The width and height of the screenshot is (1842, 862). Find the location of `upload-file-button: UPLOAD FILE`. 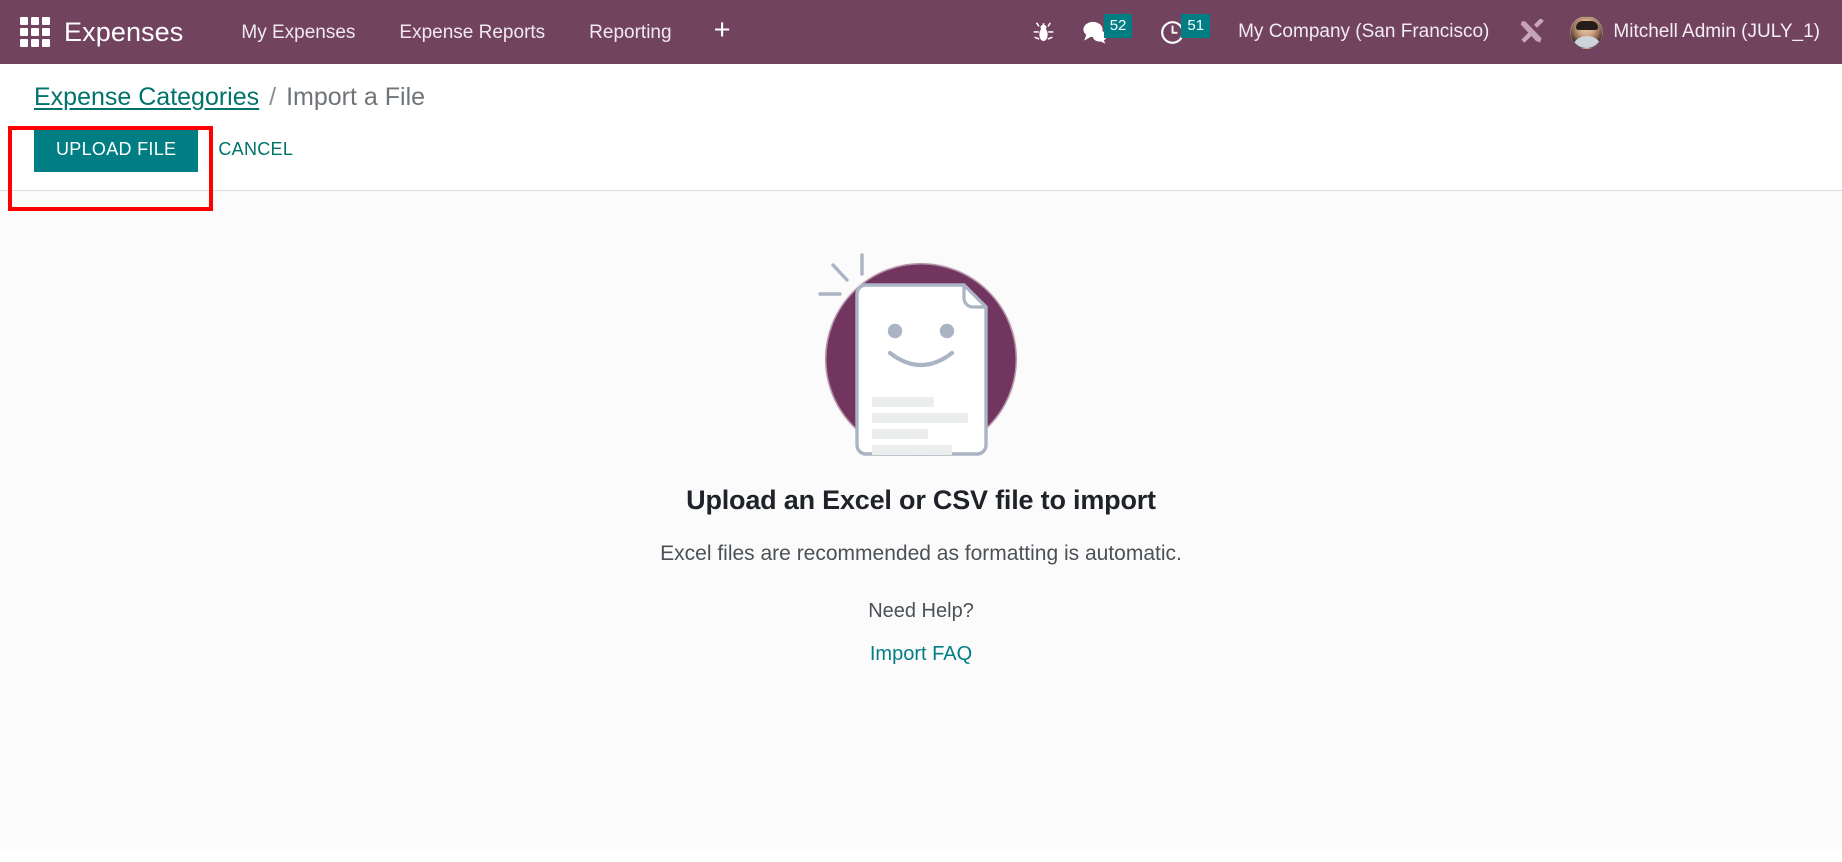

upload-file-button: UPLOAD FILE is located at coordinates (116, 150).